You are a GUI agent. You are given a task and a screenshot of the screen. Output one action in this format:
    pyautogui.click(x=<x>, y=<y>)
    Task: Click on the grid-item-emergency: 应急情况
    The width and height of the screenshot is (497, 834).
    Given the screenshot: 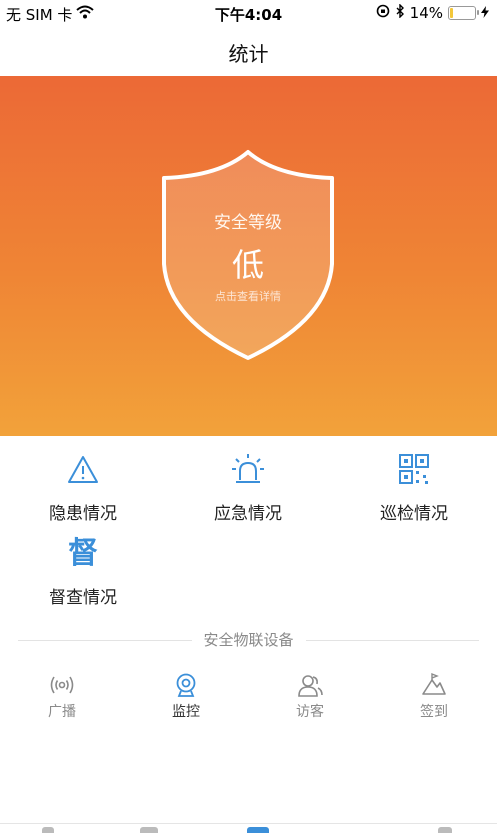 What is the action you would take?
    pyautogui.click(x=248, y=480)
    